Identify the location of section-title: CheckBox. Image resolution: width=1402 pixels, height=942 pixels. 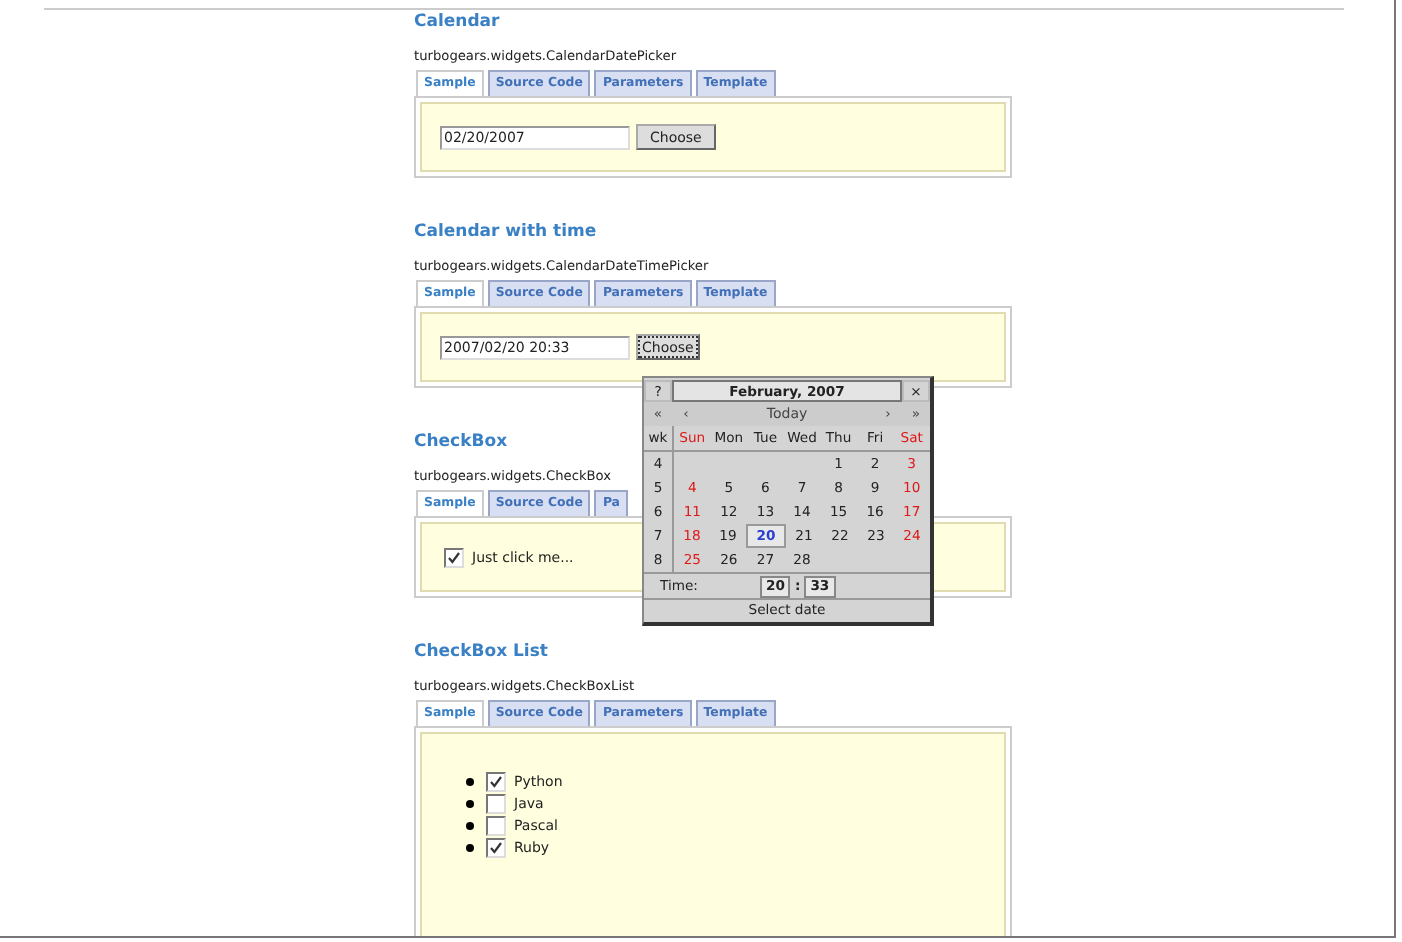
(461, 443).